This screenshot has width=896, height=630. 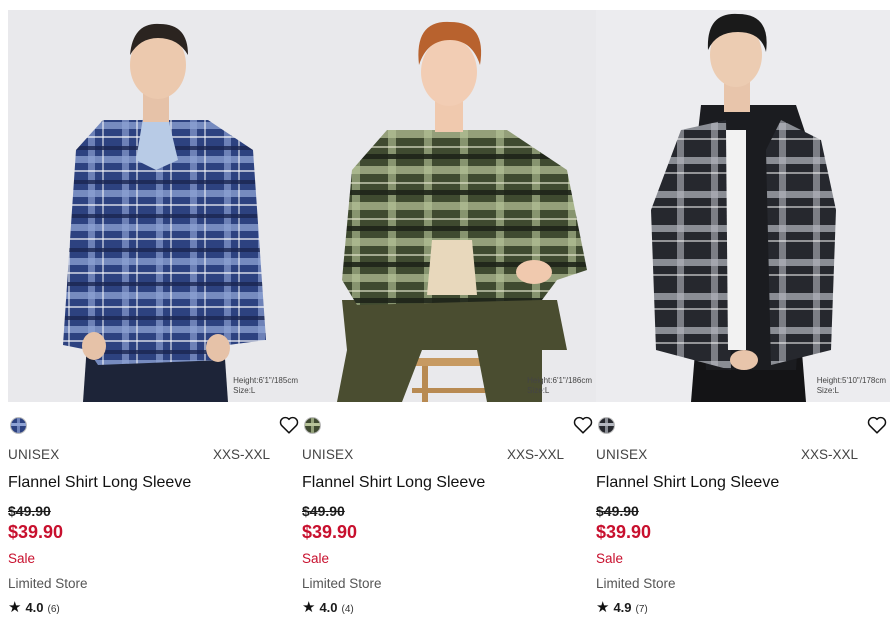 What do you see at coordinates (559, 386) in the screenshot?
I see `model-info: Height:6'1"/186cm Size:L` at bounding box center [559, 386].